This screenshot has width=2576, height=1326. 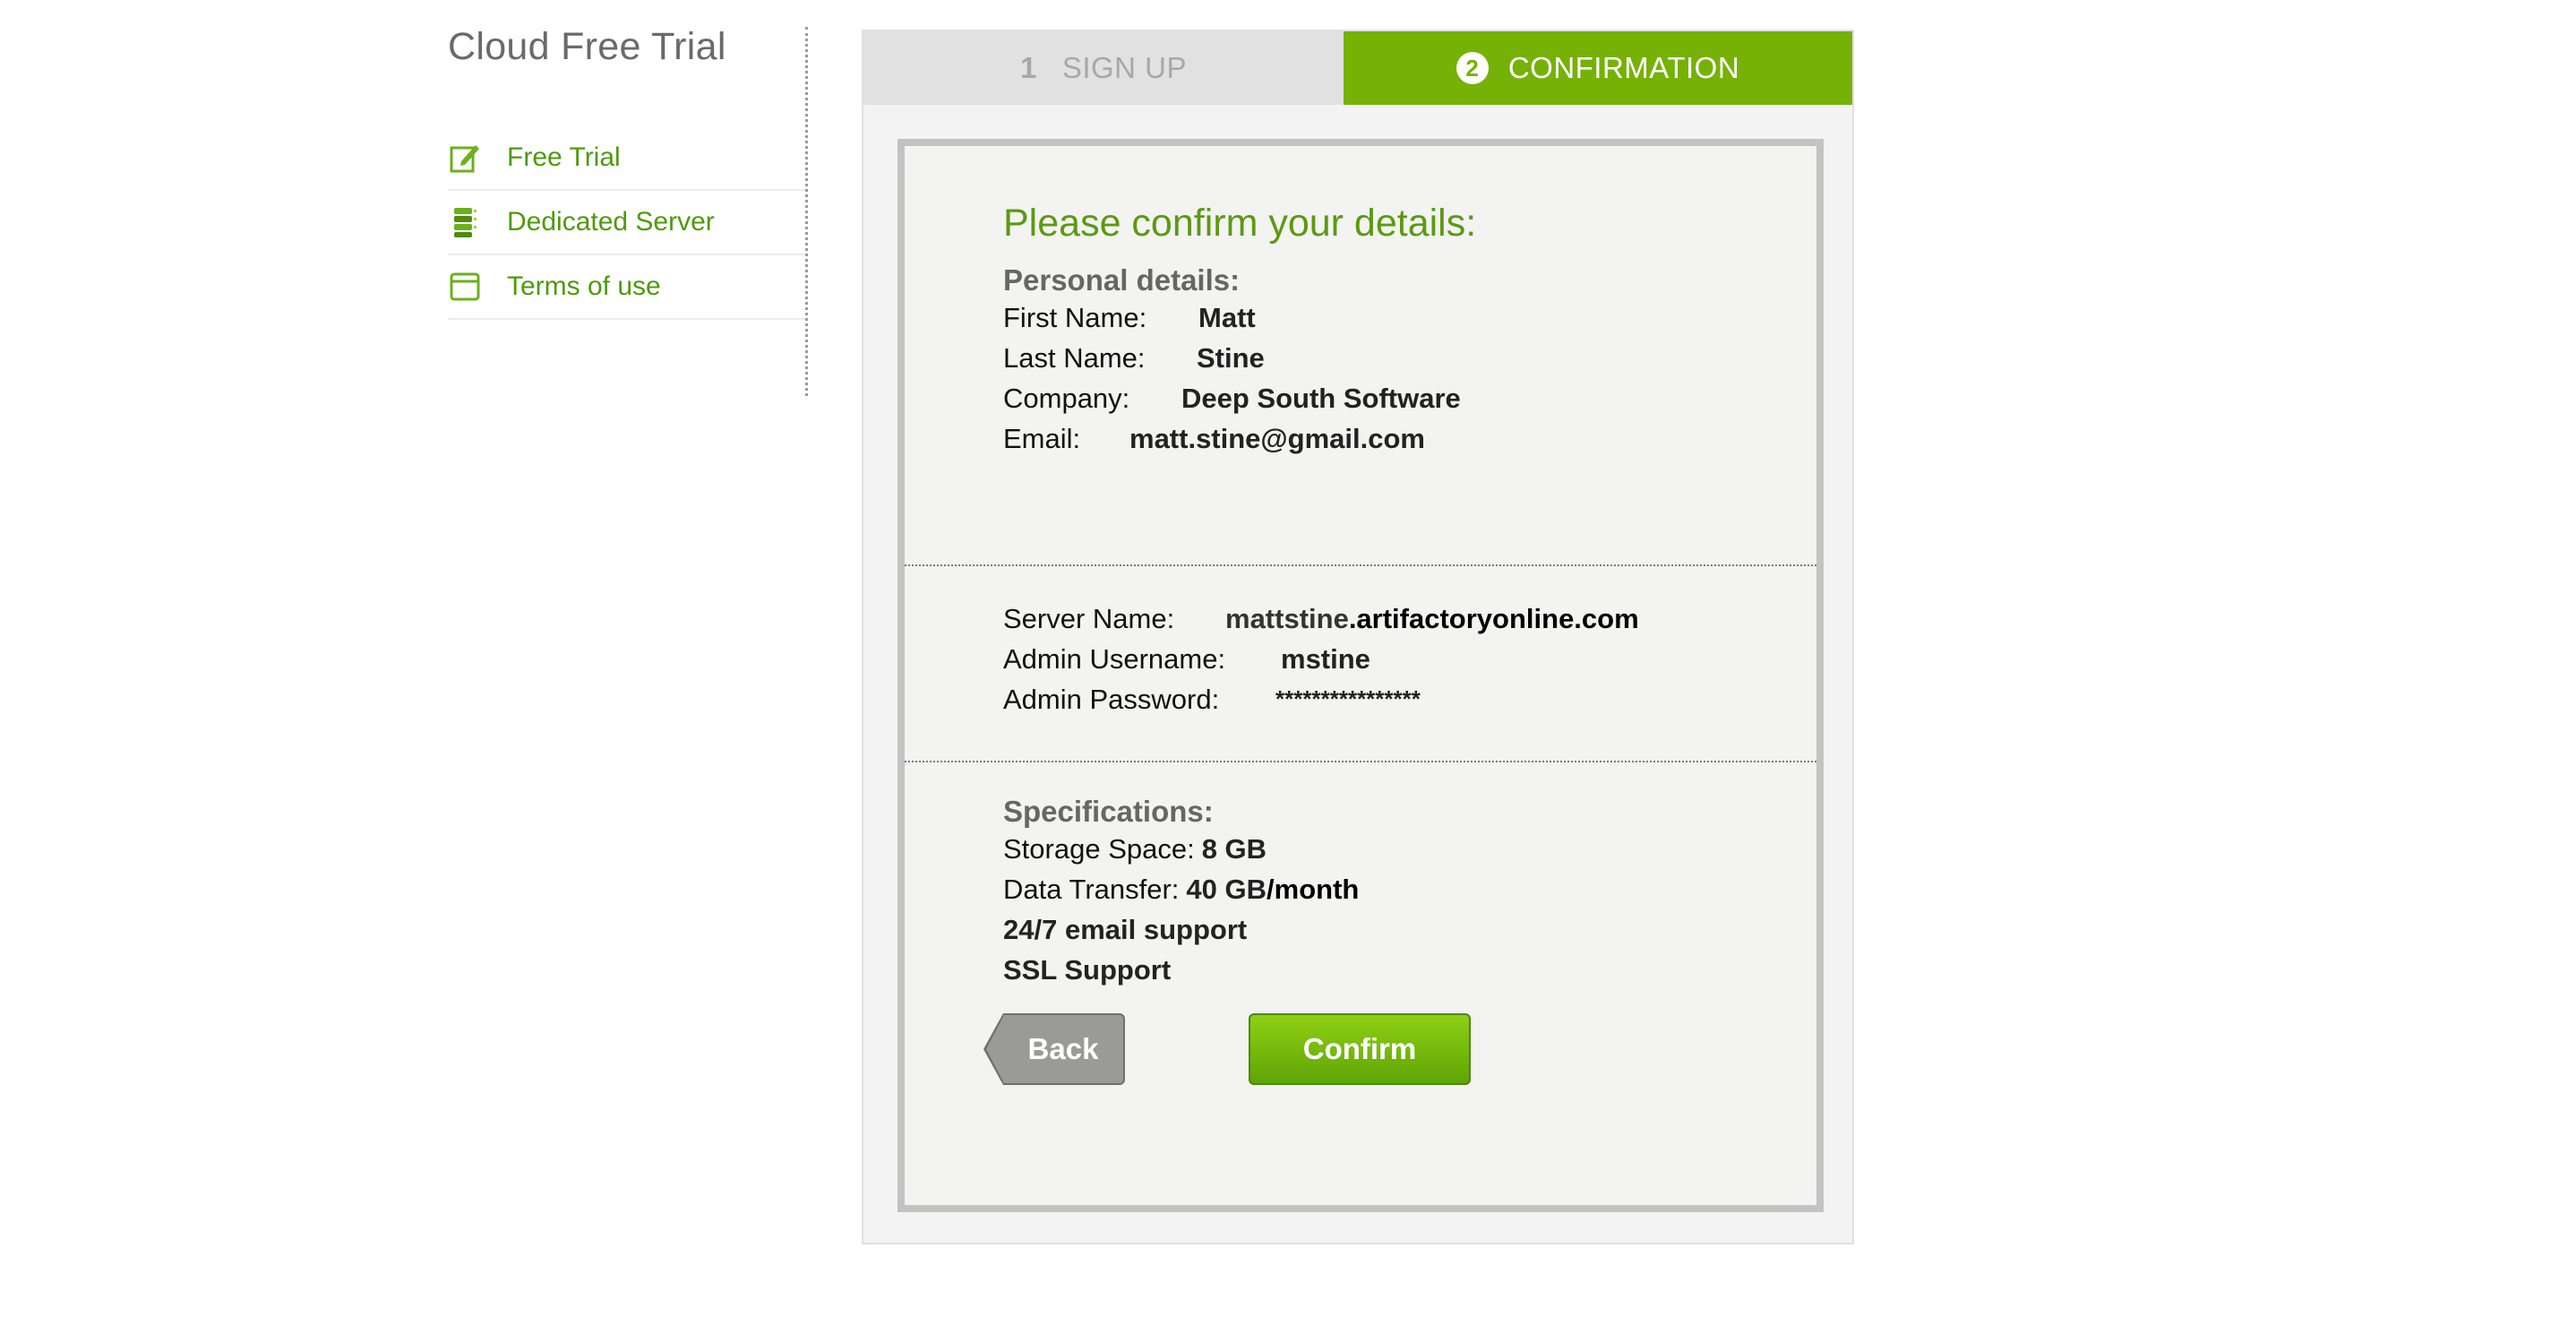 I want to click on sidebar-item-terms-of-use: Terms of use, so click(x=627, y=287).